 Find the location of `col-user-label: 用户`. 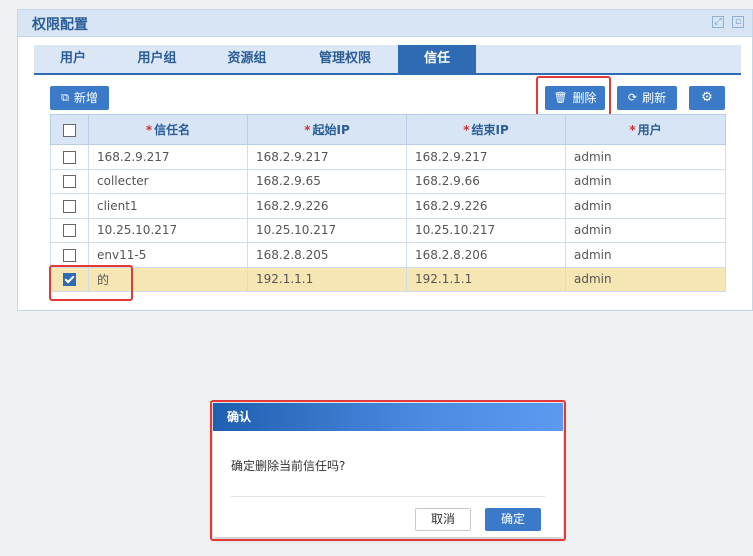

col-user-label: 用户 is located at coordinates (649, 130).